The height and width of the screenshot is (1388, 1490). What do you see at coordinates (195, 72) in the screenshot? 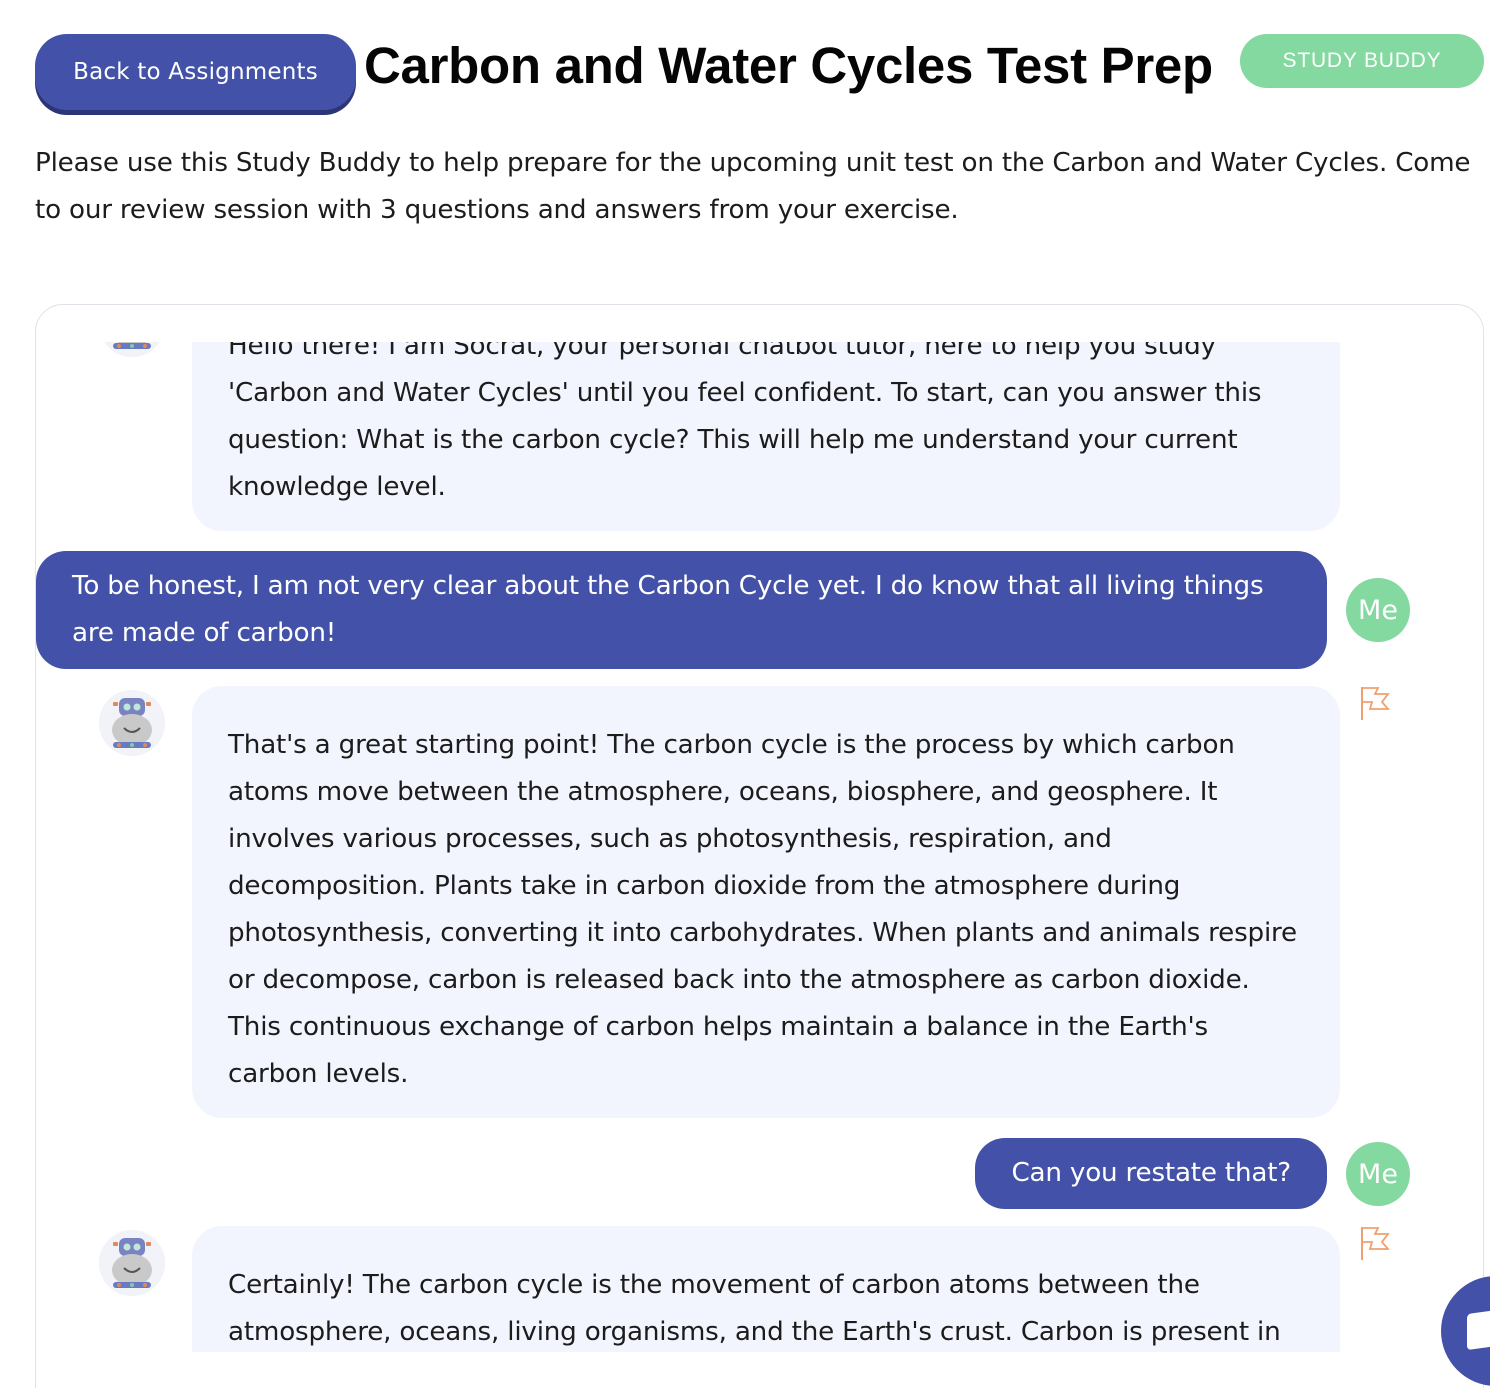
I see `back-to-assignments-button: Back to Assignments` at bounding box center [195, 72].